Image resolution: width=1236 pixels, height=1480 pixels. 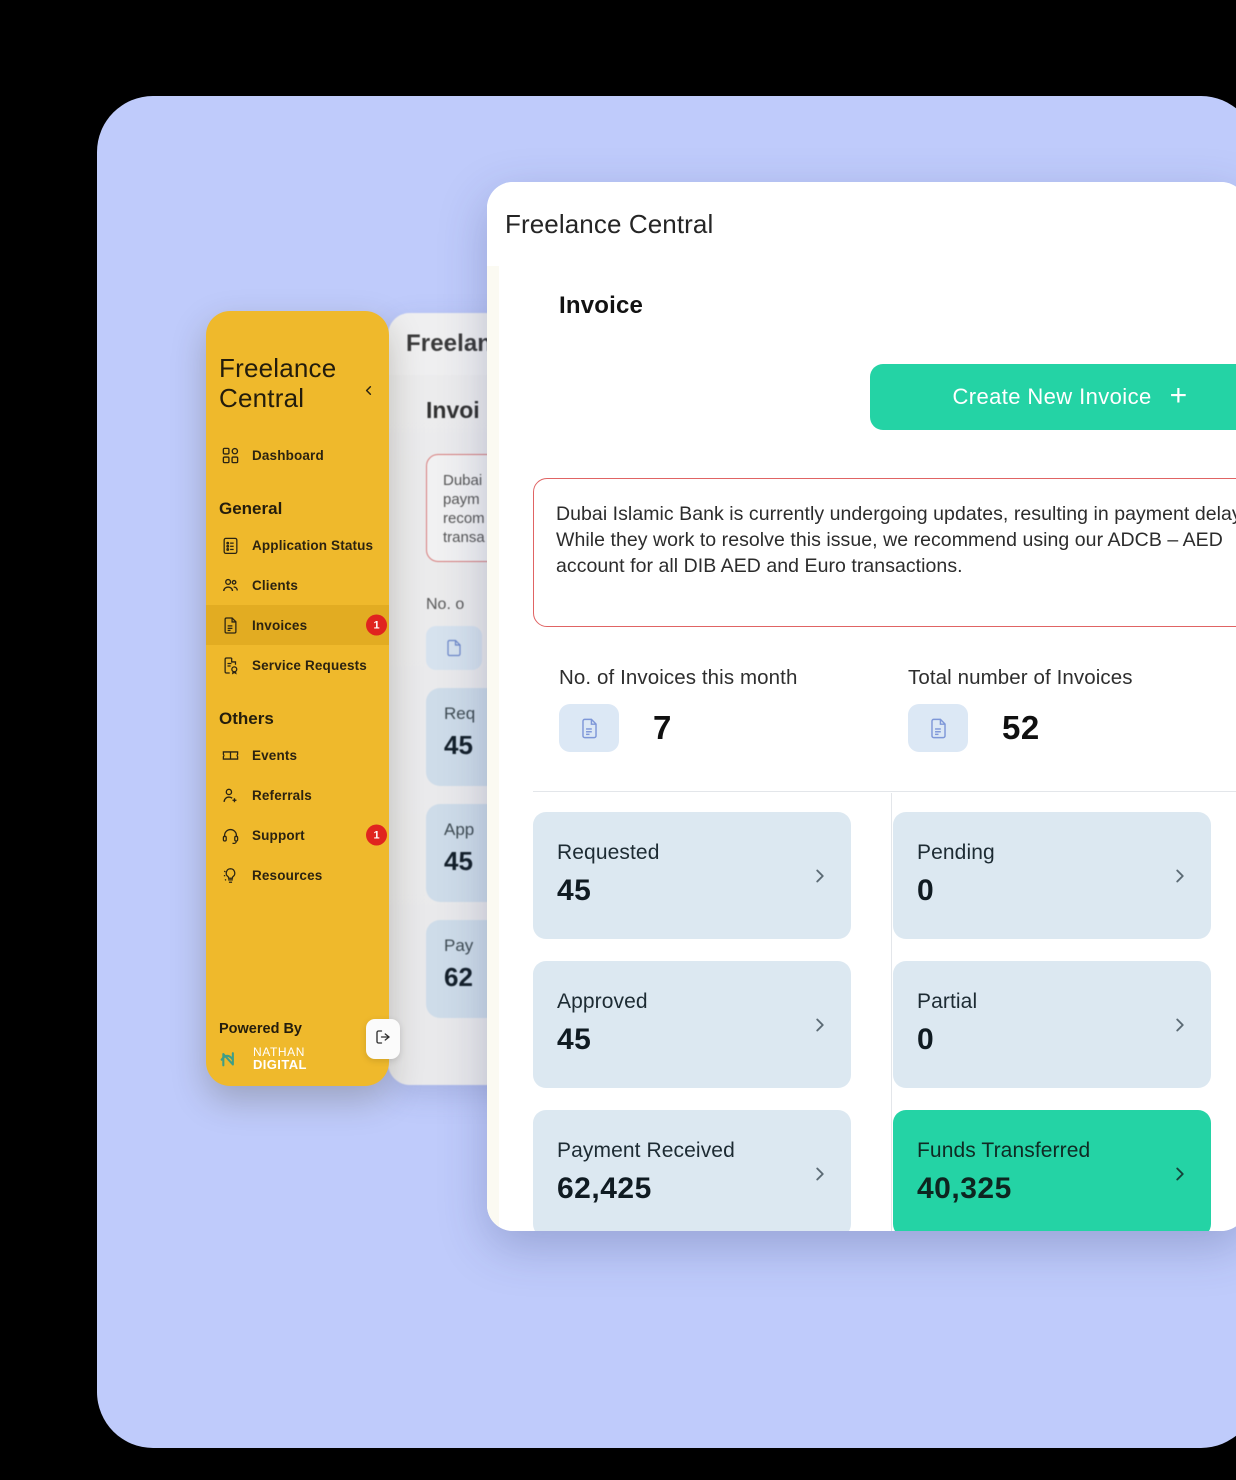 I want to click on sidebar-section-general: General, so click(x=251, y=508).